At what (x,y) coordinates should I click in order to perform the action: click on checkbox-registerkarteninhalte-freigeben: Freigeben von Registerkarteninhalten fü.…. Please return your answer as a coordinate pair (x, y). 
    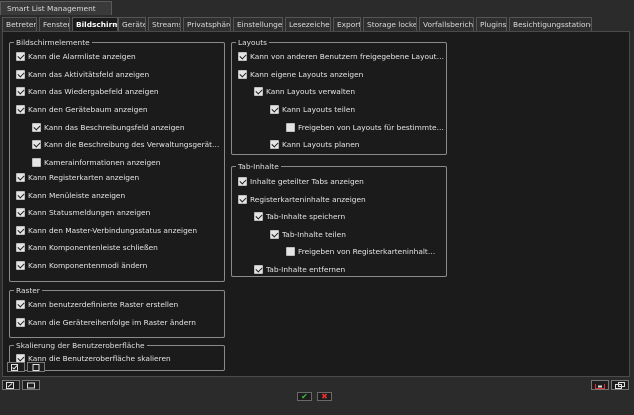
    Looking at the image, I should click on (361, 251).